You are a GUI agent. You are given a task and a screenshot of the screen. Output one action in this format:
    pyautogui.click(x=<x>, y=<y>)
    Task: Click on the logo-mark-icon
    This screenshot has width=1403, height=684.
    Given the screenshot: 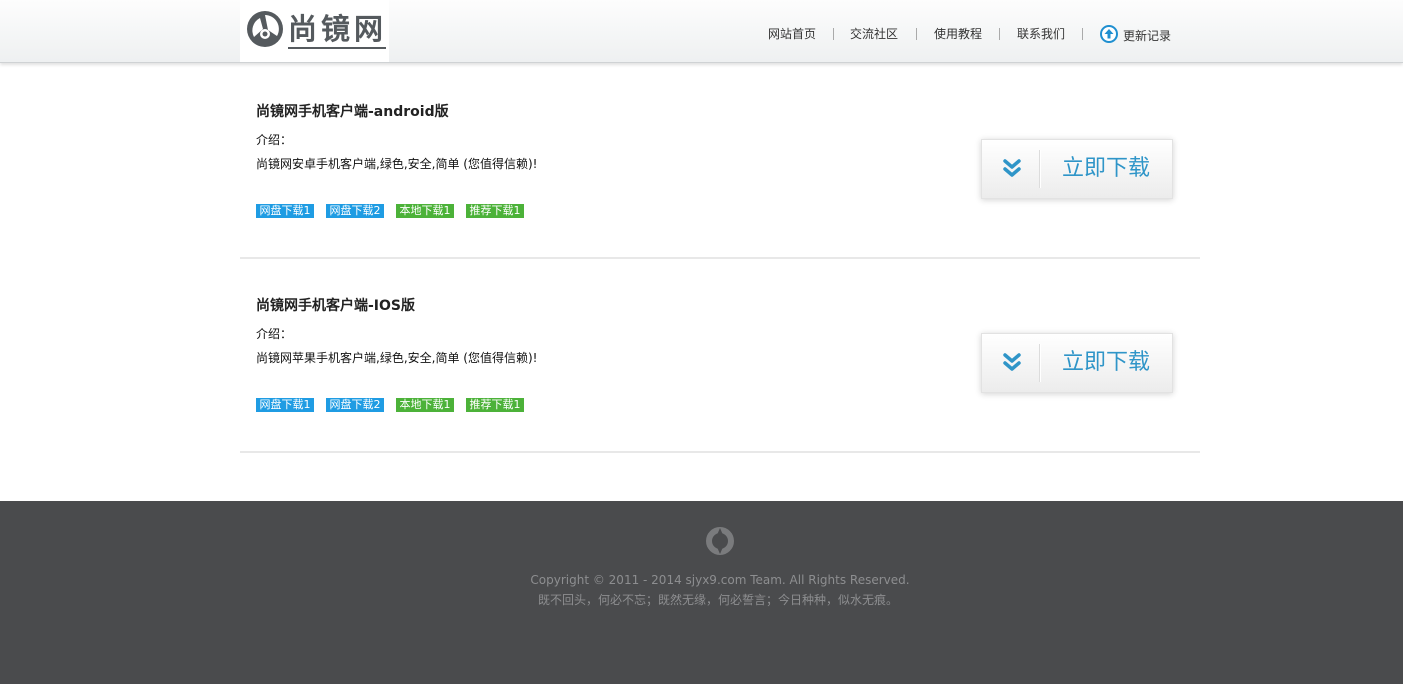 What is the action you would take?
    pyautogui.click(x=265, y=29)
    